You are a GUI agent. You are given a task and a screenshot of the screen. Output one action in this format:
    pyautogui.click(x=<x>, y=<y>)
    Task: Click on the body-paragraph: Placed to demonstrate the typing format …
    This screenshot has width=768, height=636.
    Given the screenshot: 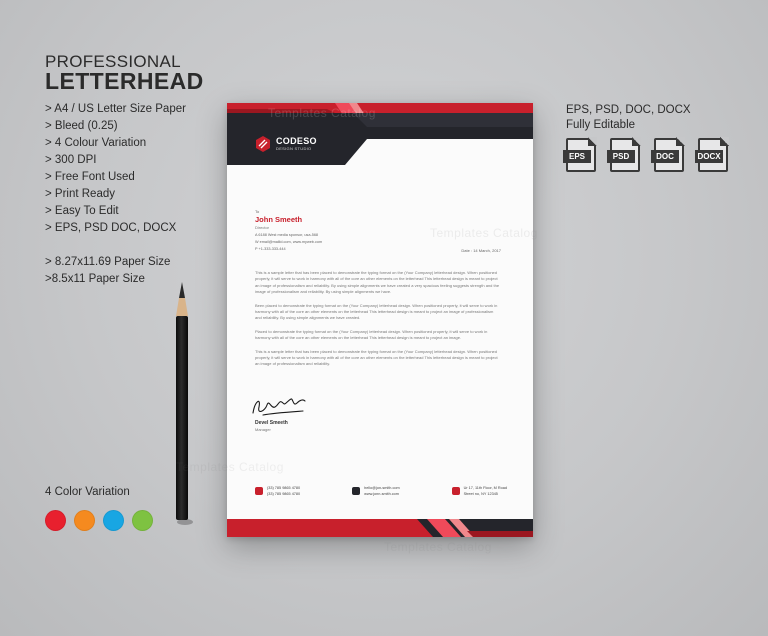 What is the action you would take?
    pyautogui.click(x=371, y=334)
    